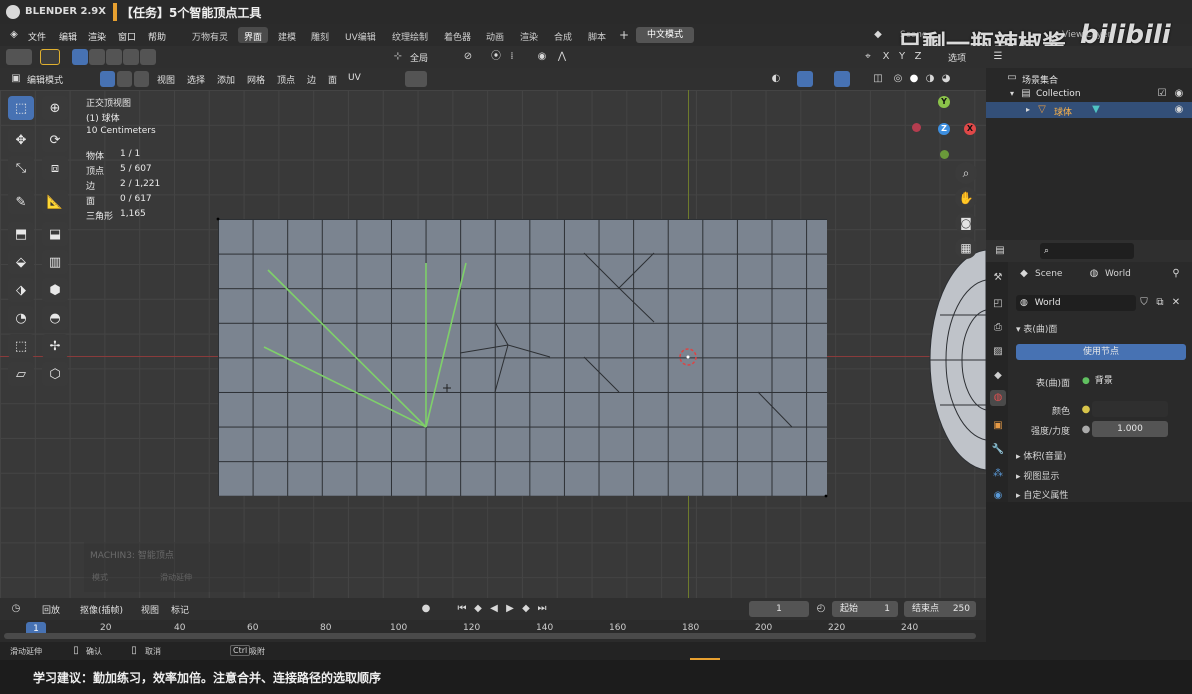 Image resolution: width=1192 pixels, height=694 pixels. What do you see at coordinates (495, 35) in the screenshot?
I see `tab-workspace-animation: 动画` at bounding box center [495, 35].